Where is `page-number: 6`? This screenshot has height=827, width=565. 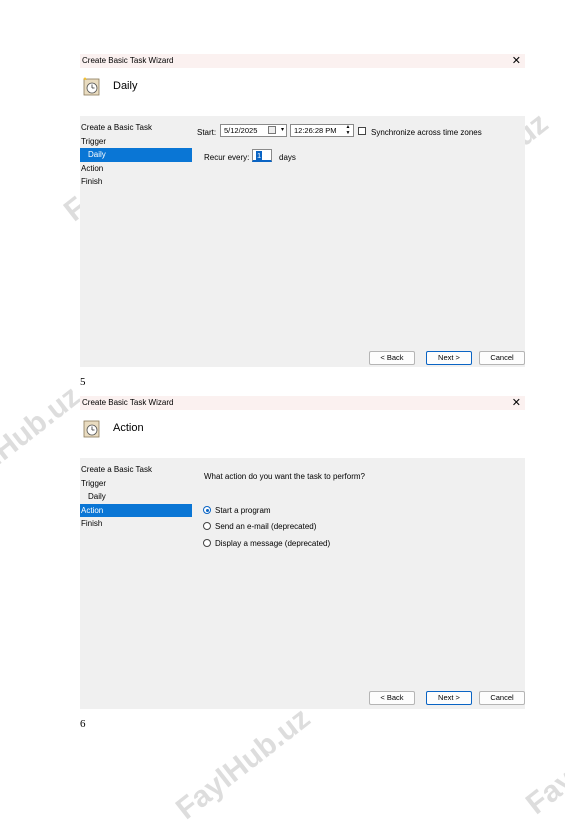 page-number: 6 is located at coordinates (83, 724).